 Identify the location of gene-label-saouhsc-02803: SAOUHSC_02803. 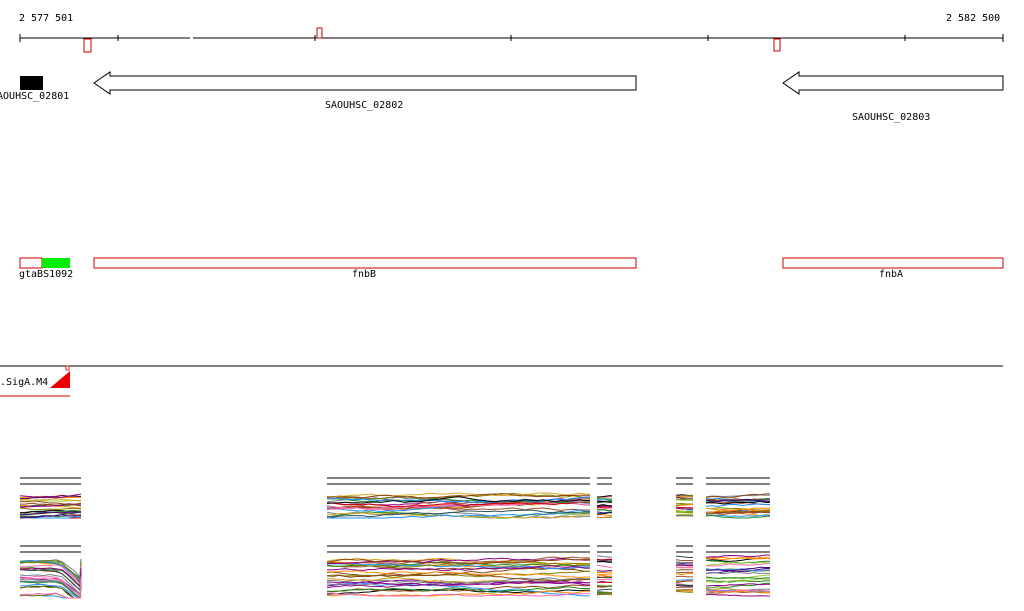
(891, 118).